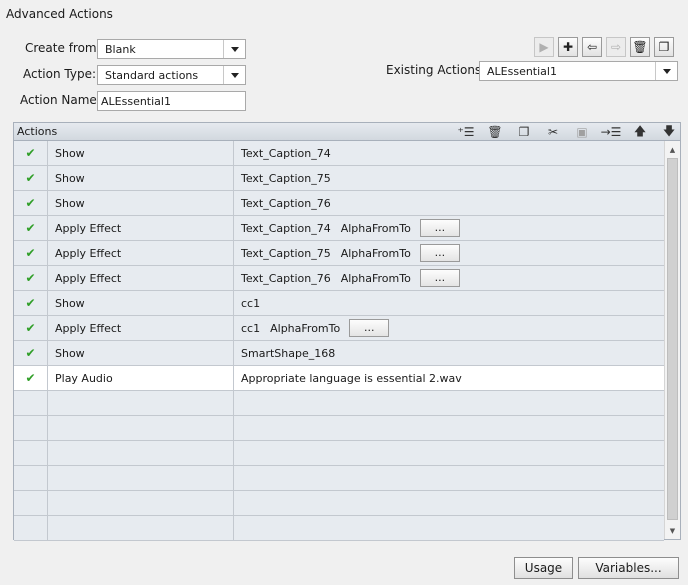 This screenshot has width=688, height=585. What do you see at coordinates (466, 132) in the screenshot?
I see `insert-row-icon: ⁺☰` at bounding box center [466, 132].